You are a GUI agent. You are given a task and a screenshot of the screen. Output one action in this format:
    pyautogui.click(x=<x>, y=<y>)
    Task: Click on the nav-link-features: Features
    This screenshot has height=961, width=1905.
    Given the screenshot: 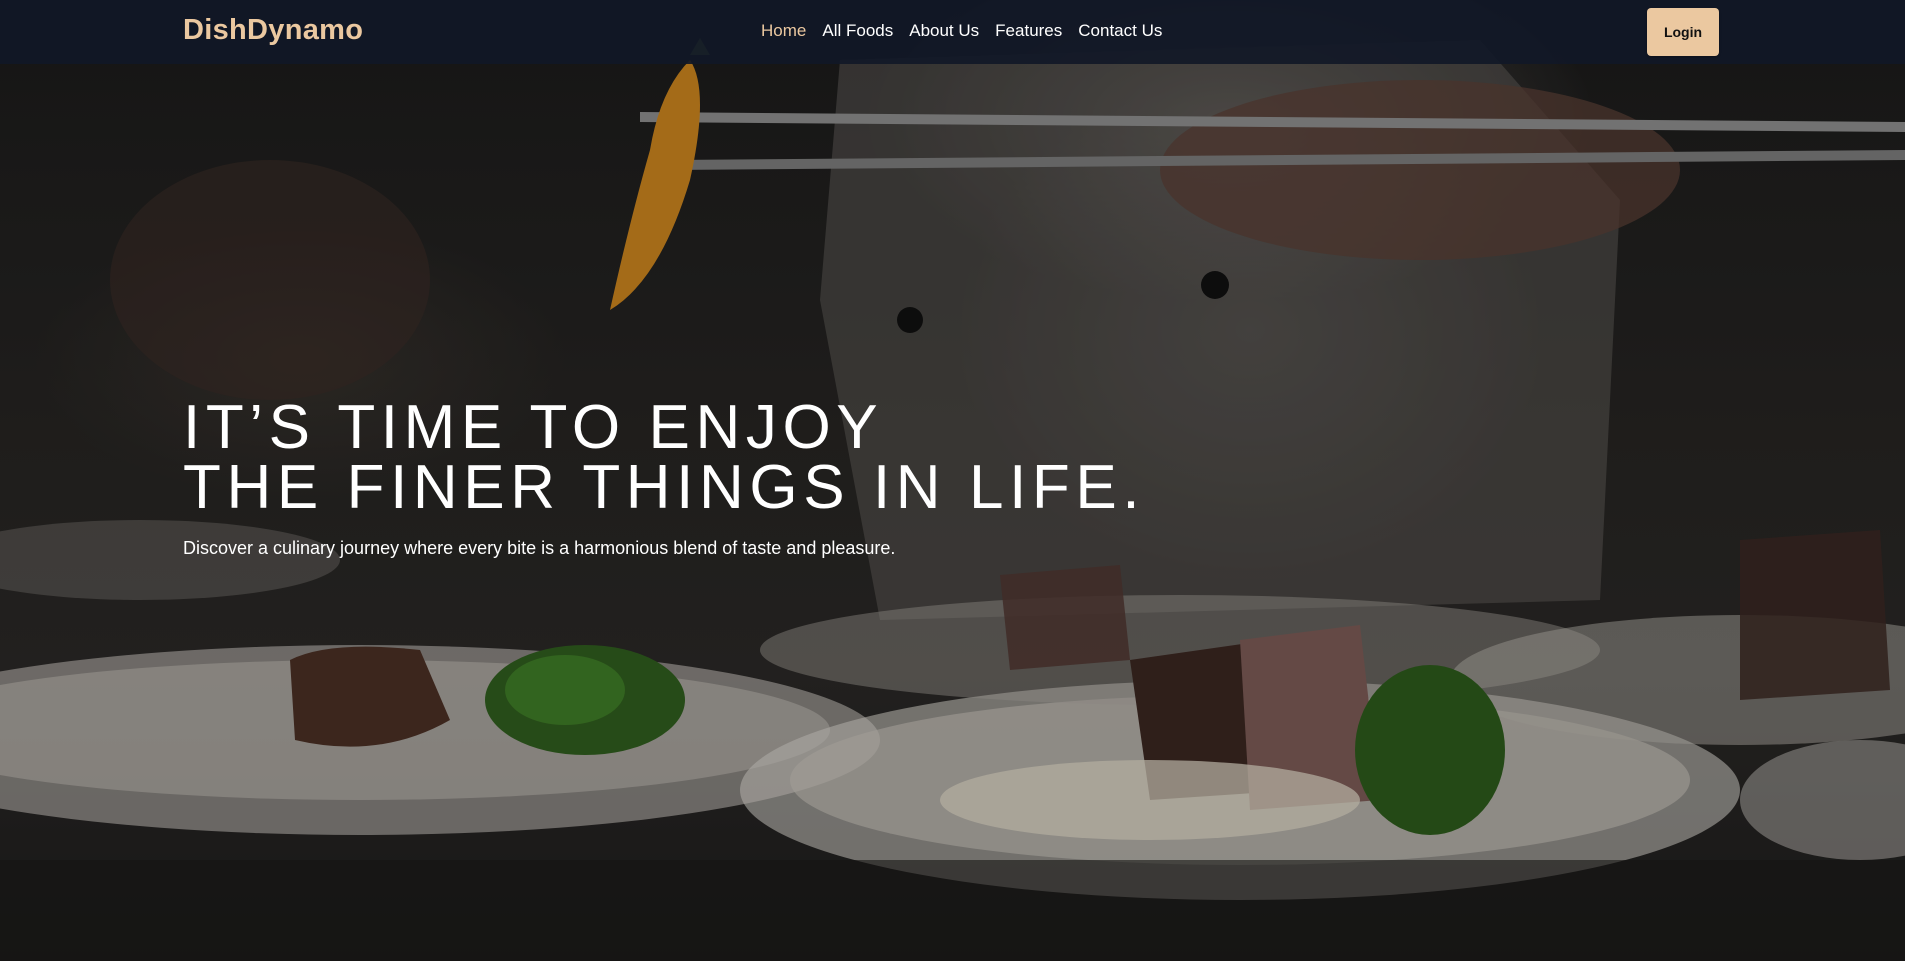 What is the action you would take?
    pyautogui.click(x=1028, y=31)
    